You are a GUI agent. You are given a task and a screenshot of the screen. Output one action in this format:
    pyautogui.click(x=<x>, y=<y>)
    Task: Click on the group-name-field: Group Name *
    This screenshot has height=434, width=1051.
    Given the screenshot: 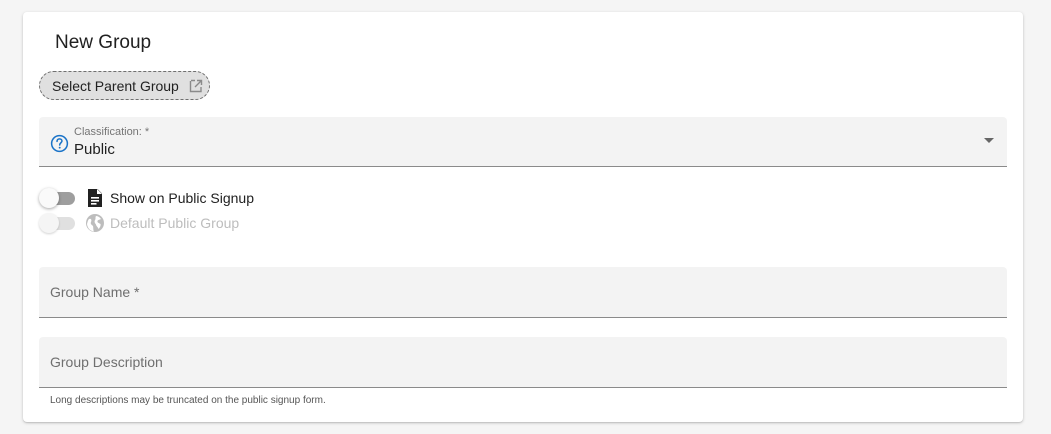 What is the action you would take?
    pyautogui.click(x=523, y=292)
    